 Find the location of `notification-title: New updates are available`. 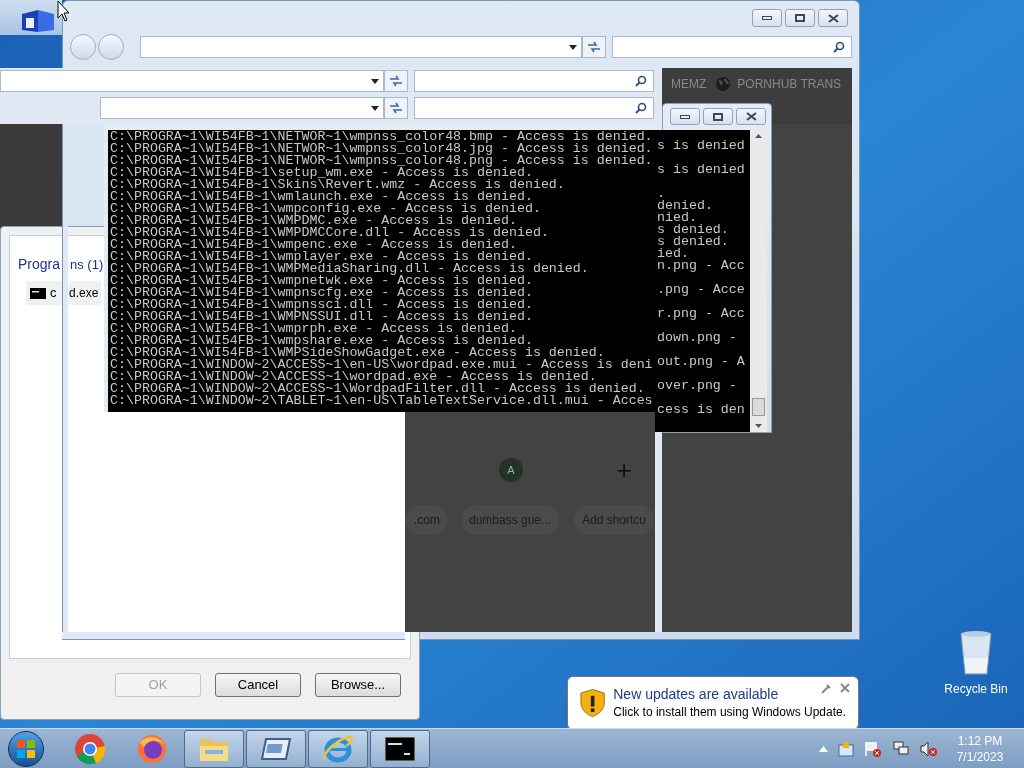

notification-title: New updates are available is located at coordinates (696, 694).